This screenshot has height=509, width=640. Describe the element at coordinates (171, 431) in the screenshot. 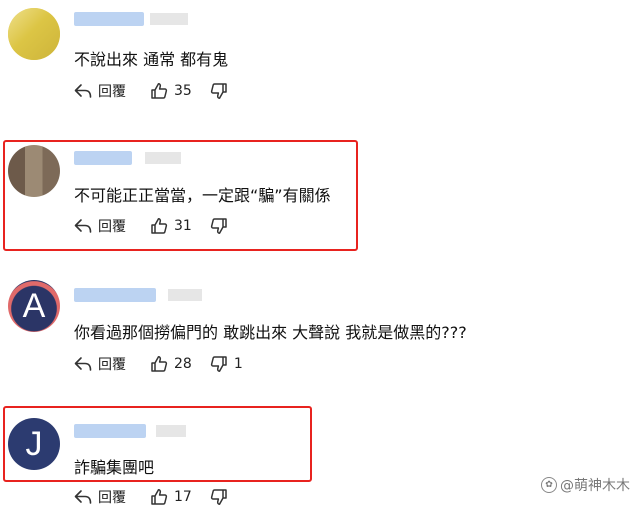

I see `timestamp-blurred` at that location.